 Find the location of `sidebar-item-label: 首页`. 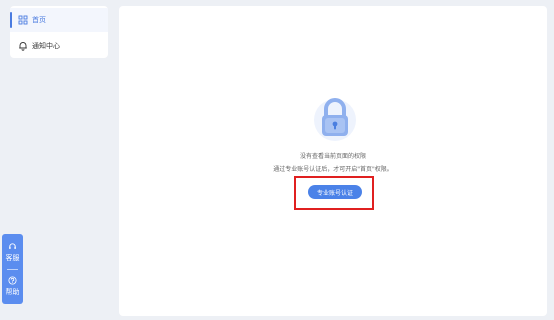

sidebar-item-label: 首页 is located at coordinates (39, 20).